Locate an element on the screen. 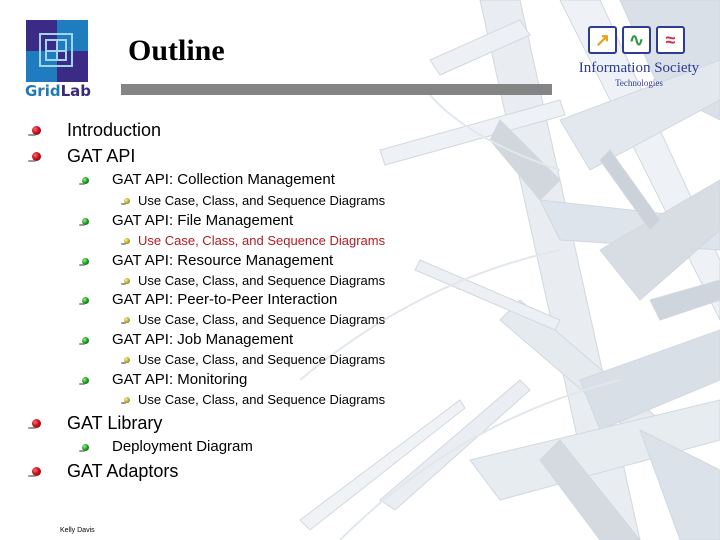  outline-subitem: GAT API: File Management is located at coordinates (186, 220).